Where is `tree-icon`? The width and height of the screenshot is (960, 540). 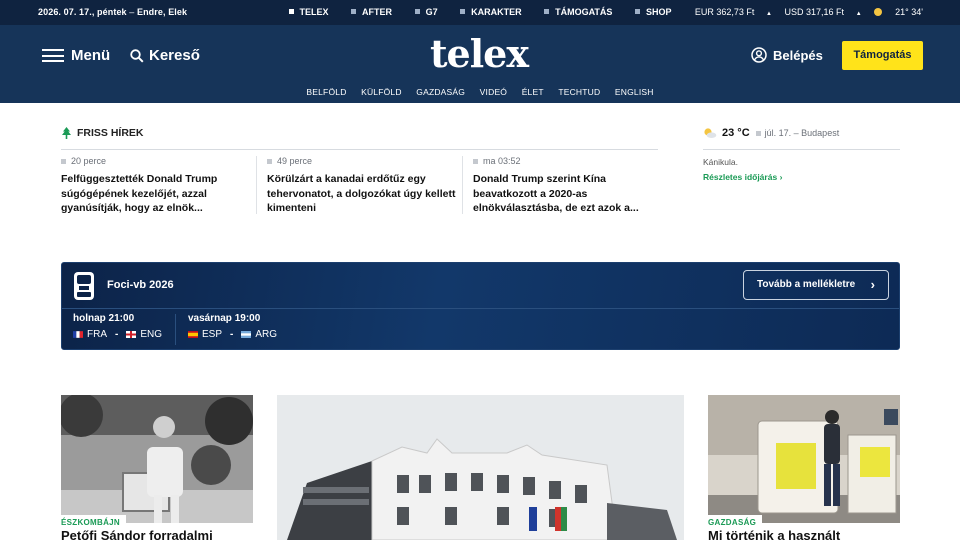
tree-icon is located at coordinates (66, 133).